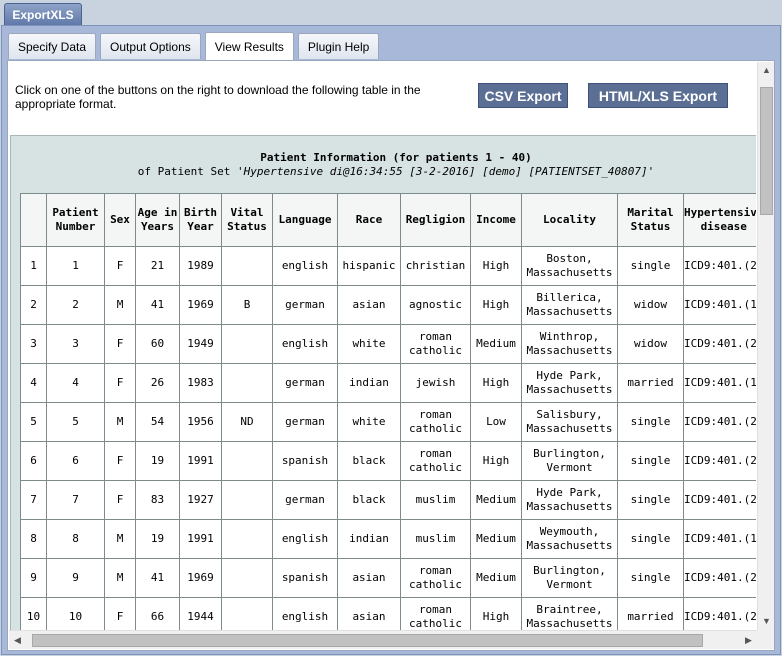  I want to click on subtitle-prefix: of Patient Set, so click(187, 171).